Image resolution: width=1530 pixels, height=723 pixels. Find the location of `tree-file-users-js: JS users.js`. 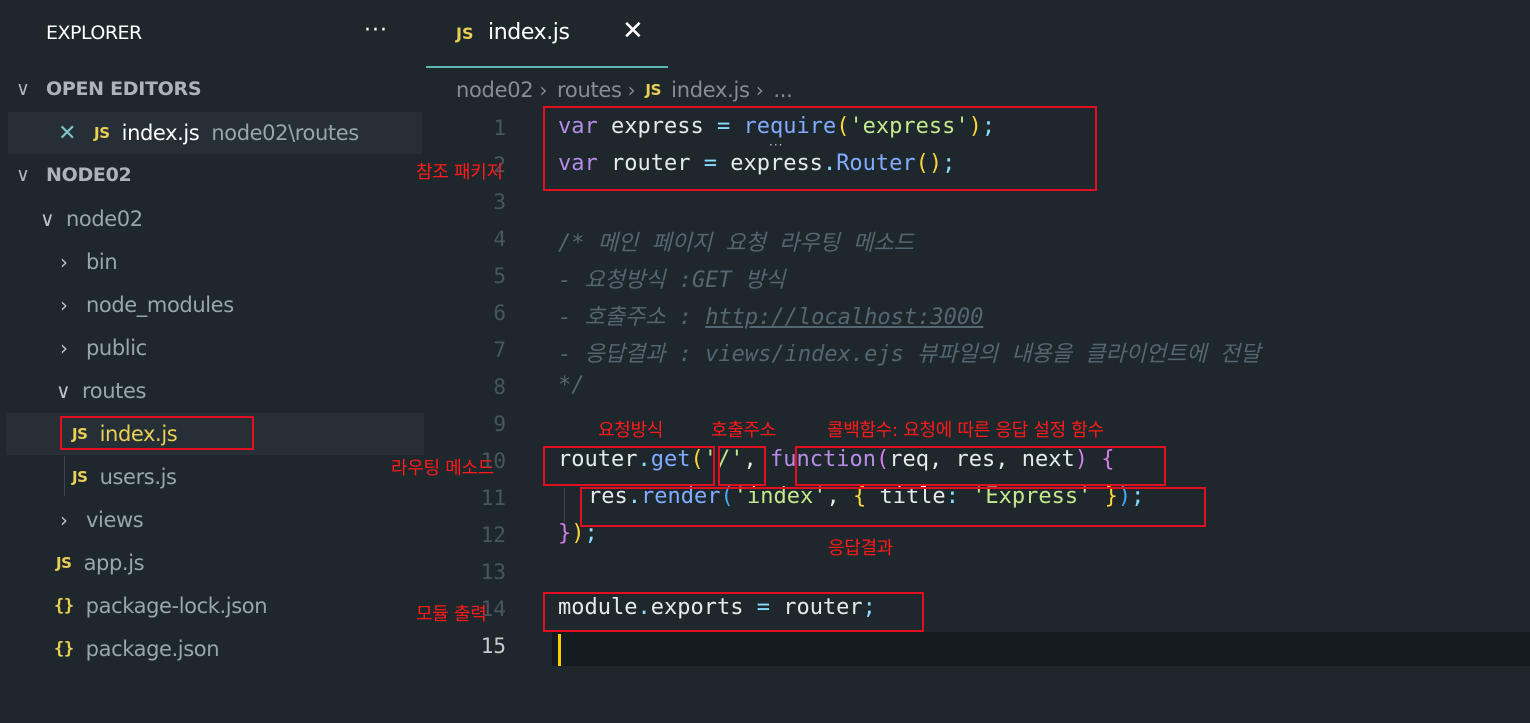

tree-file-users-js: JS users.js is located at coordinates (124, 477).